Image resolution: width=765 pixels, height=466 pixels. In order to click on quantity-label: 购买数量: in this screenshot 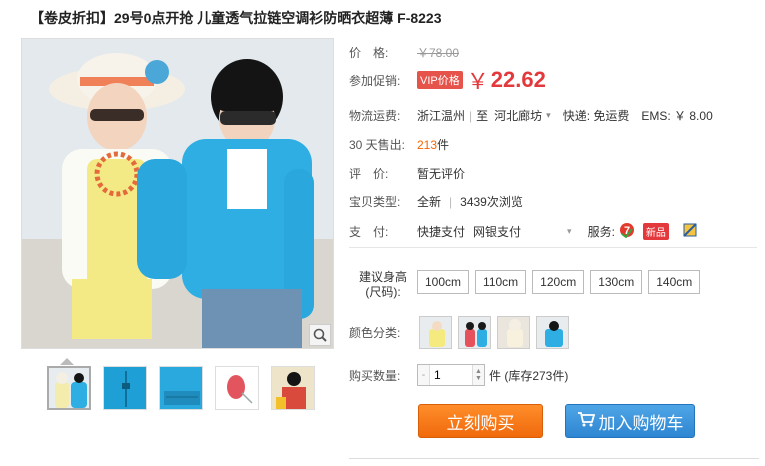, I will do `click(375, 375)`.